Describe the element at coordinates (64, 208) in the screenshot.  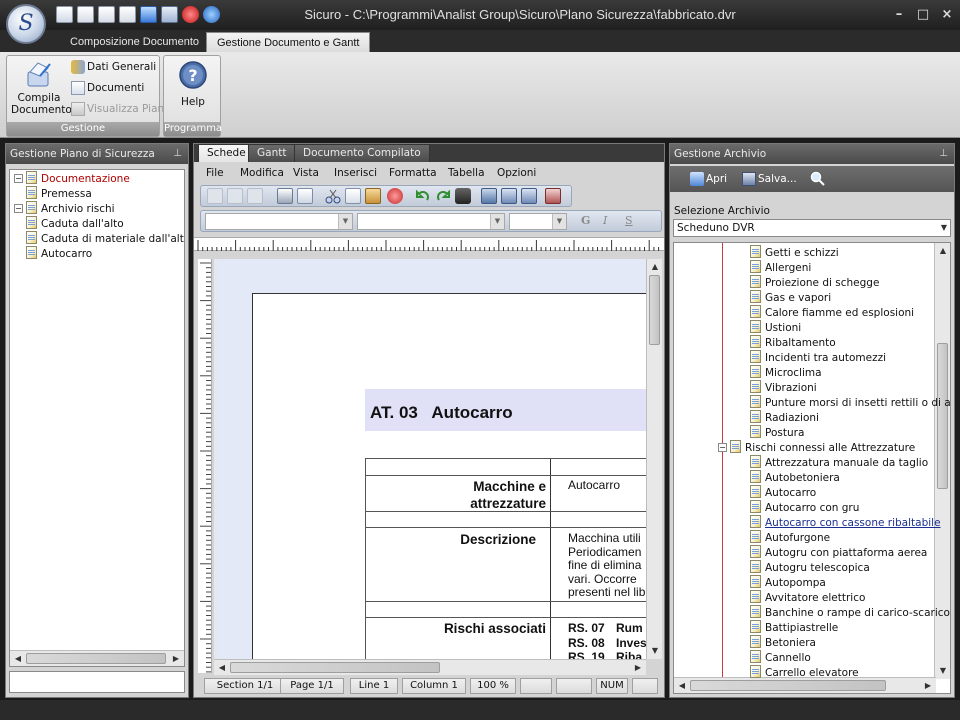
I see `tree-item: − Archivio rischi` at that location.